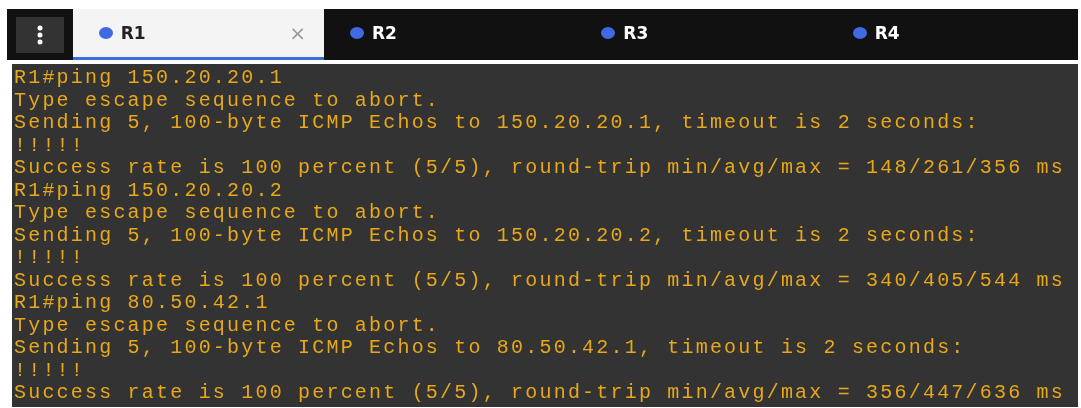 This screenshot has height=408, width=1081. What do you see at coordinates (450, 34) in the screenshot?
I see `device-tab: R2` at bounding box center [450, 34].